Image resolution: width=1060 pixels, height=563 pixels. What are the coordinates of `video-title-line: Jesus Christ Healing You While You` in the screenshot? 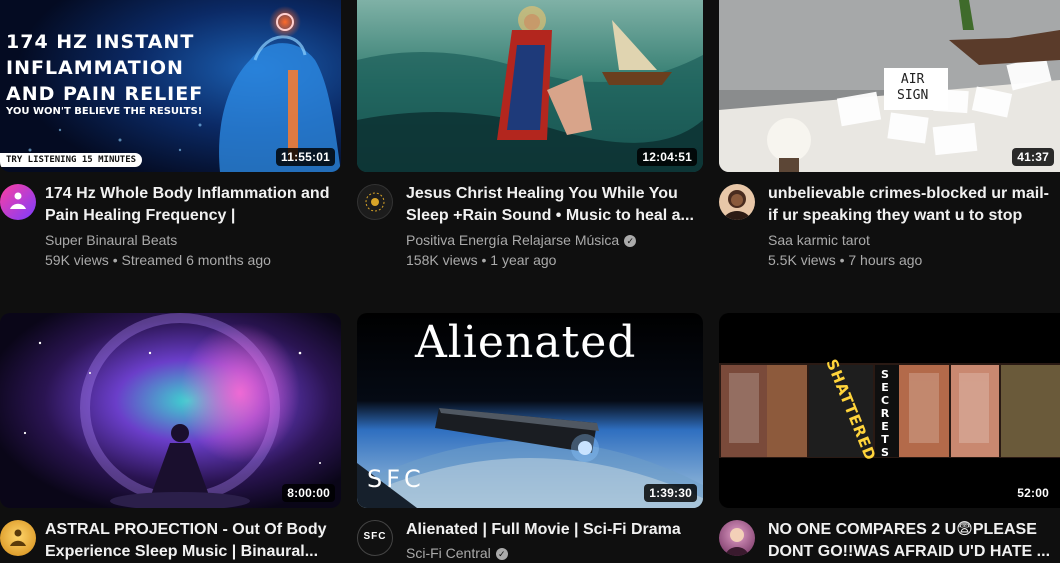 It's located at (542, 193).